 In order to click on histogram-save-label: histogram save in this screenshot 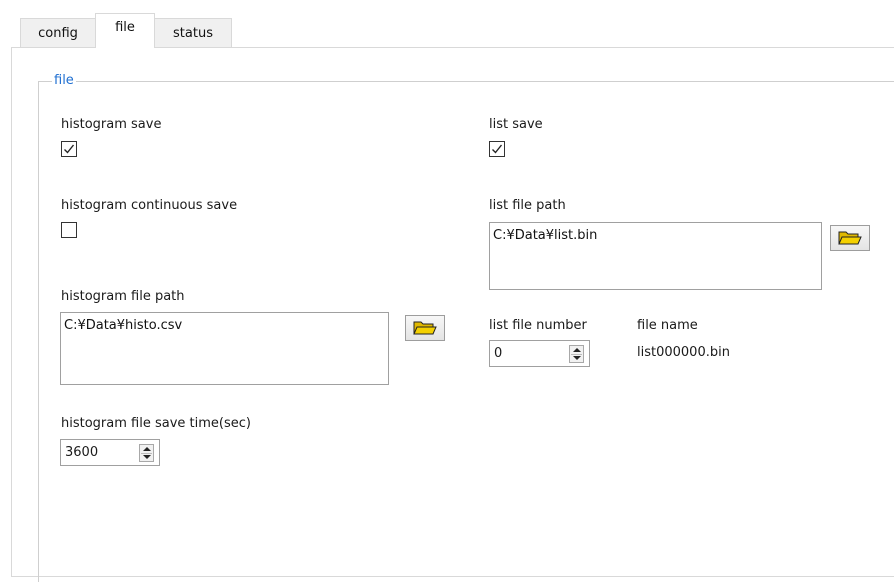, I will do `click(111, 124)`.